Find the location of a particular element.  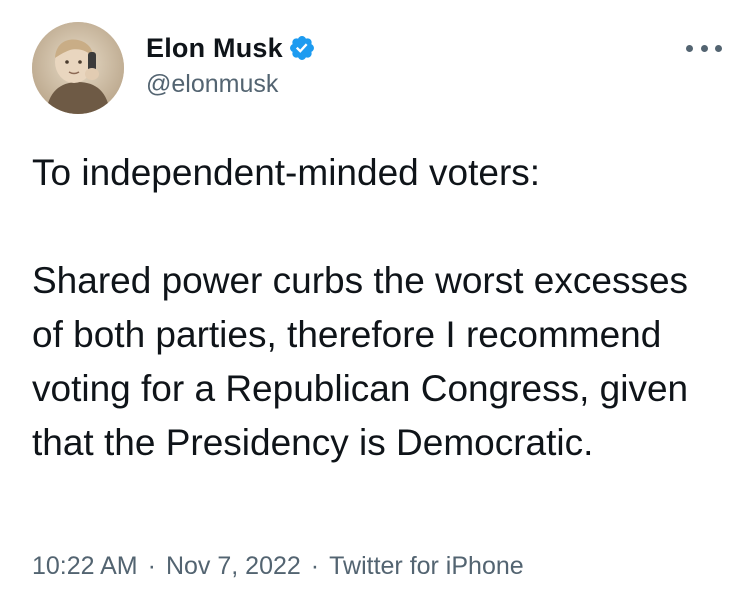

display-name: Elon Musk is located at coordinates (214, 48).